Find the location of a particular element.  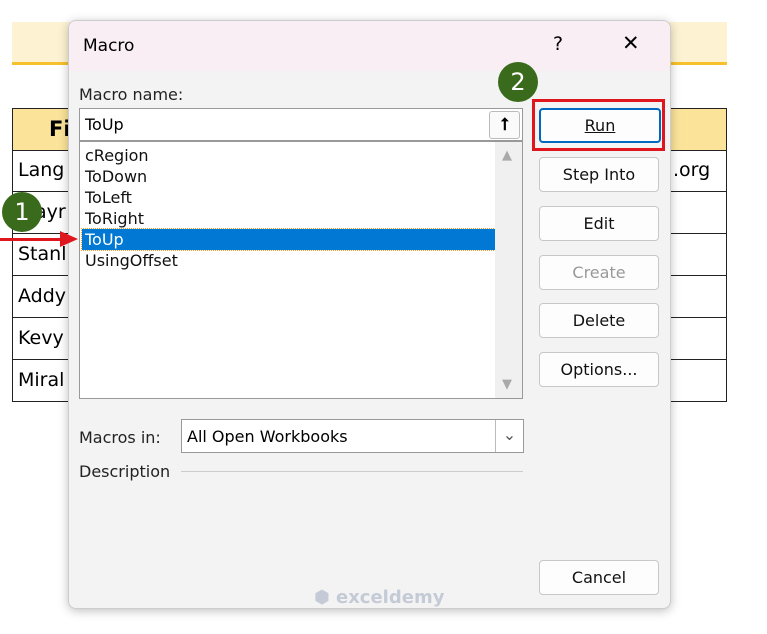

collapse-arrow-up-icon: ⭡ is located at coordinates (504, 125).